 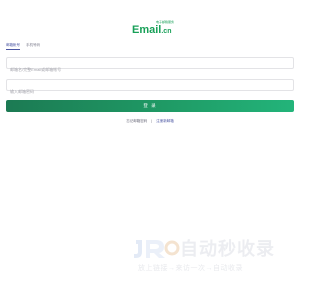 I want to click on login-button: 登 录, so click(x=150, y=106).